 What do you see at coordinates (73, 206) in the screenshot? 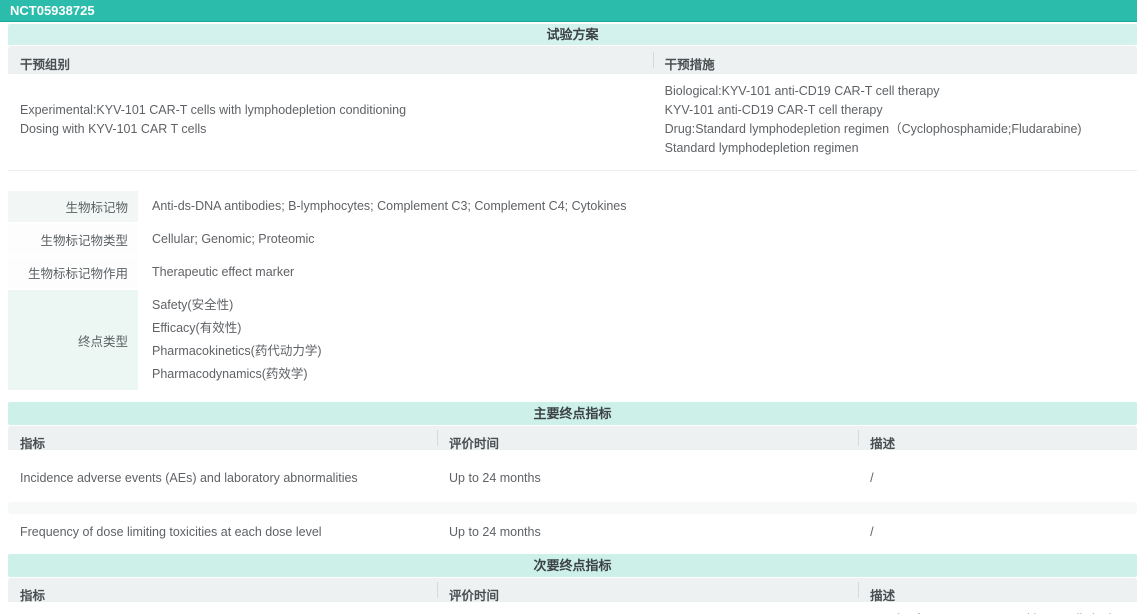
I see `biomarker-label: 生物标记物` at bounding box center [73, 206].